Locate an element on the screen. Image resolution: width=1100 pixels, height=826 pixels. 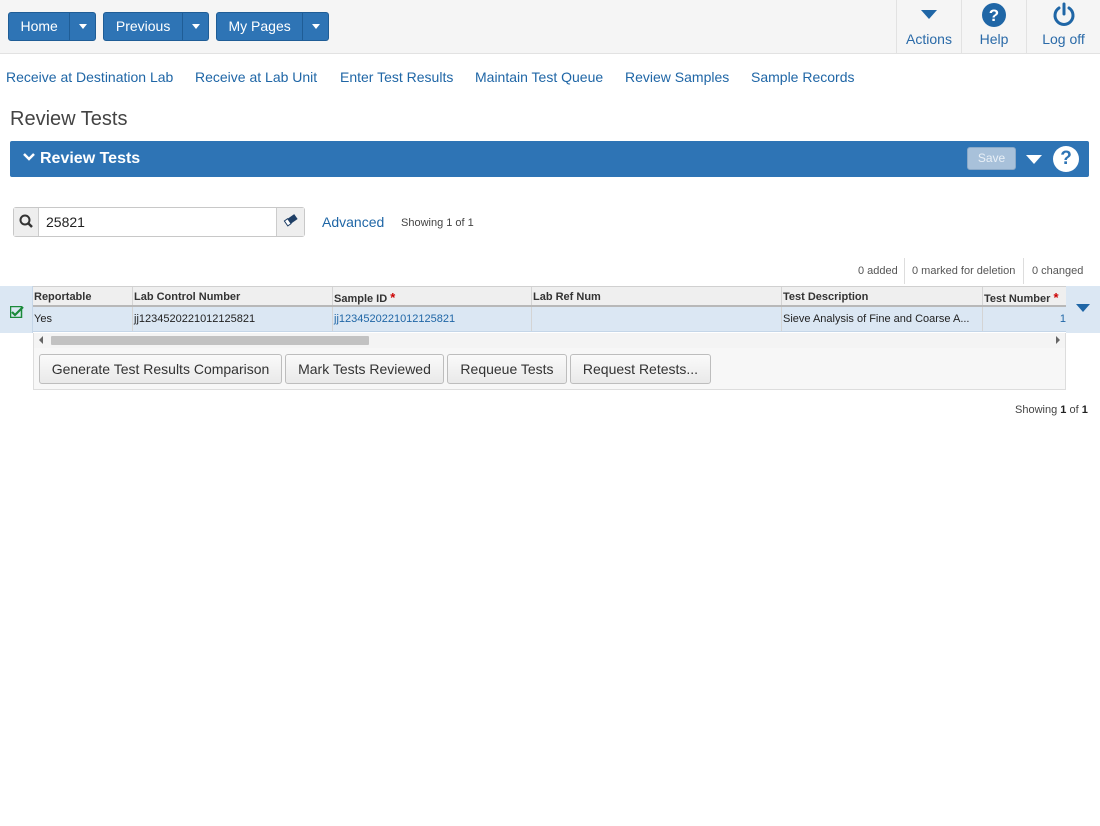
current-page: 1 is located at coordinates (1063, 410).